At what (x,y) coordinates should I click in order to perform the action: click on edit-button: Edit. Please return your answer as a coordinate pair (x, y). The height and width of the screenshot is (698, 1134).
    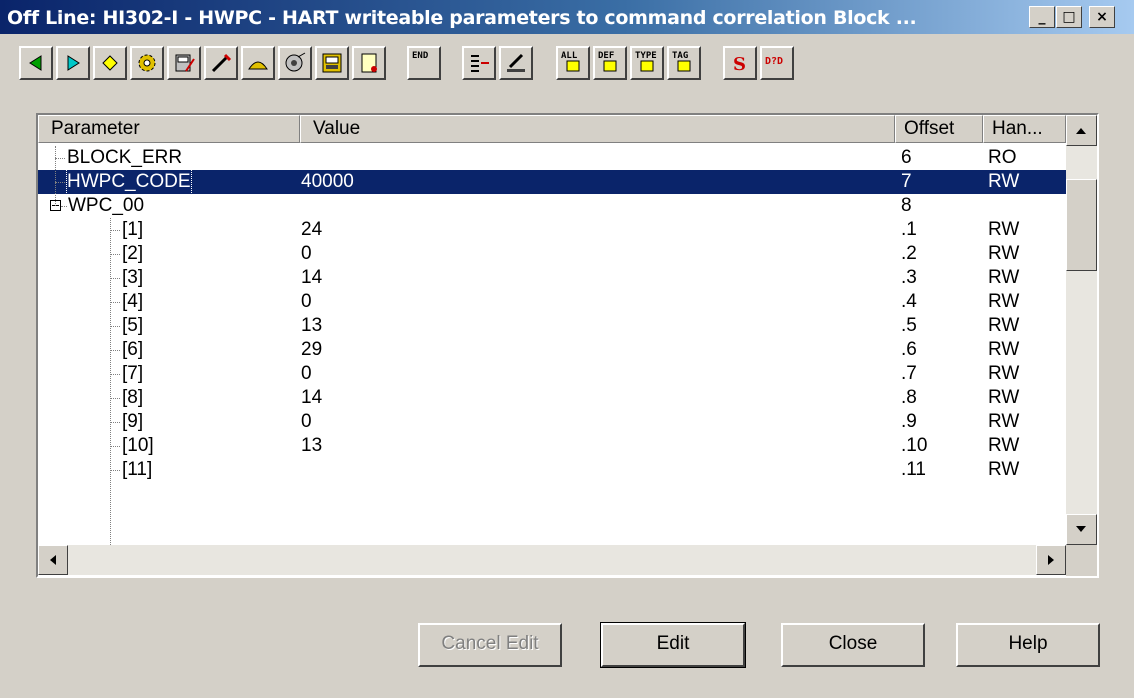
    Looking at the image, I should click on (673, 645).